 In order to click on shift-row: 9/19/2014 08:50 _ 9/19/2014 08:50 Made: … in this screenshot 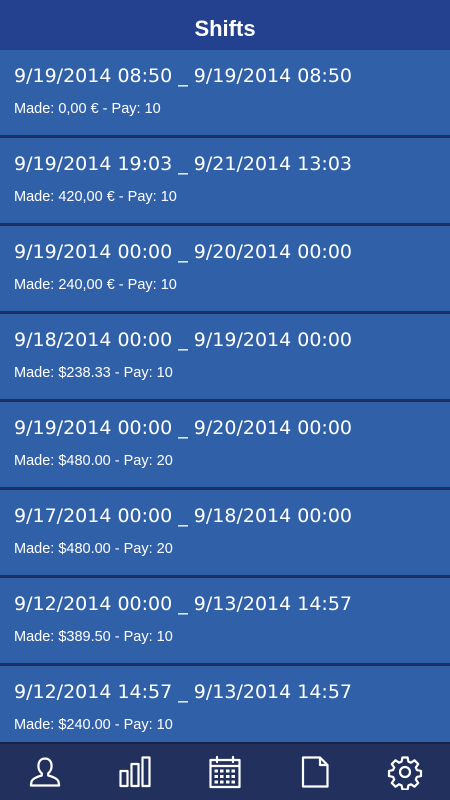, I will do `click(225, 94)`.